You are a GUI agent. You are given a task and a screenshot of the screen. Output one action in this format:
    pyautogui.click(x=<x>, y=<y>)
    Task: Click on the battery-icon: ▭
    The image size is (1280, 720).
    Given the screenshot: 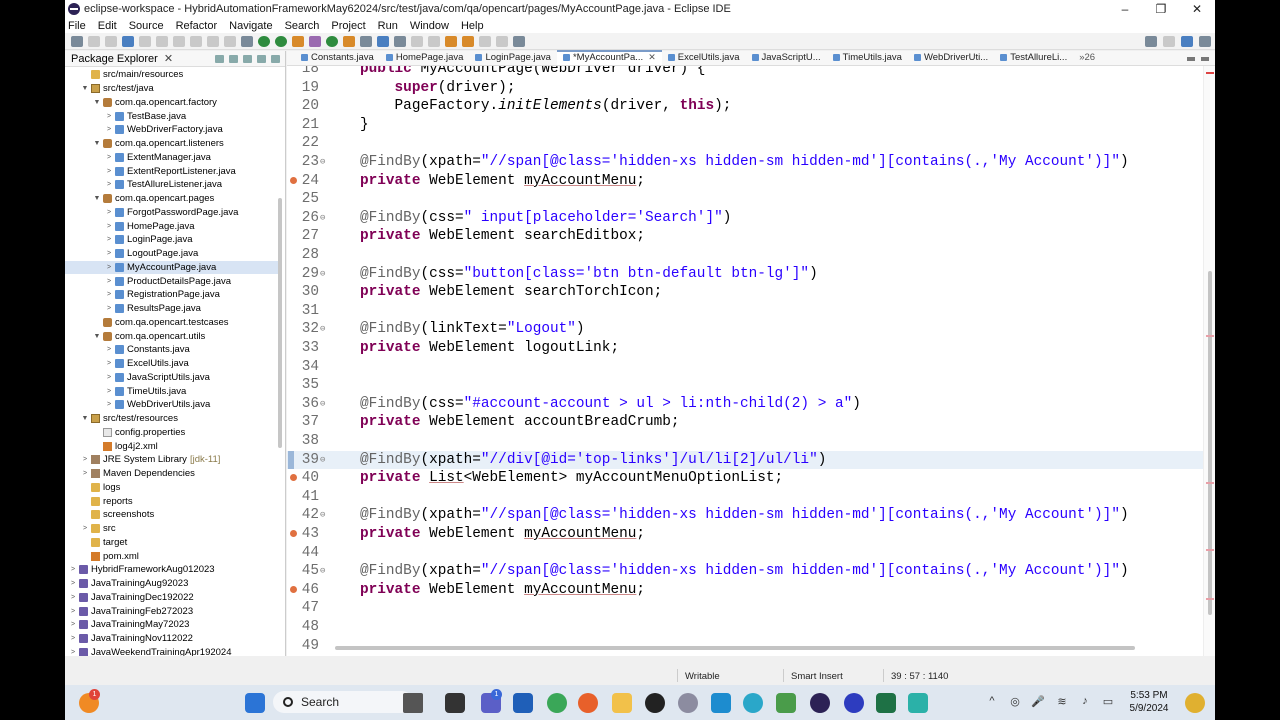 What is the action you would take?
    pyautogui.click(x=1108, y=702)
    